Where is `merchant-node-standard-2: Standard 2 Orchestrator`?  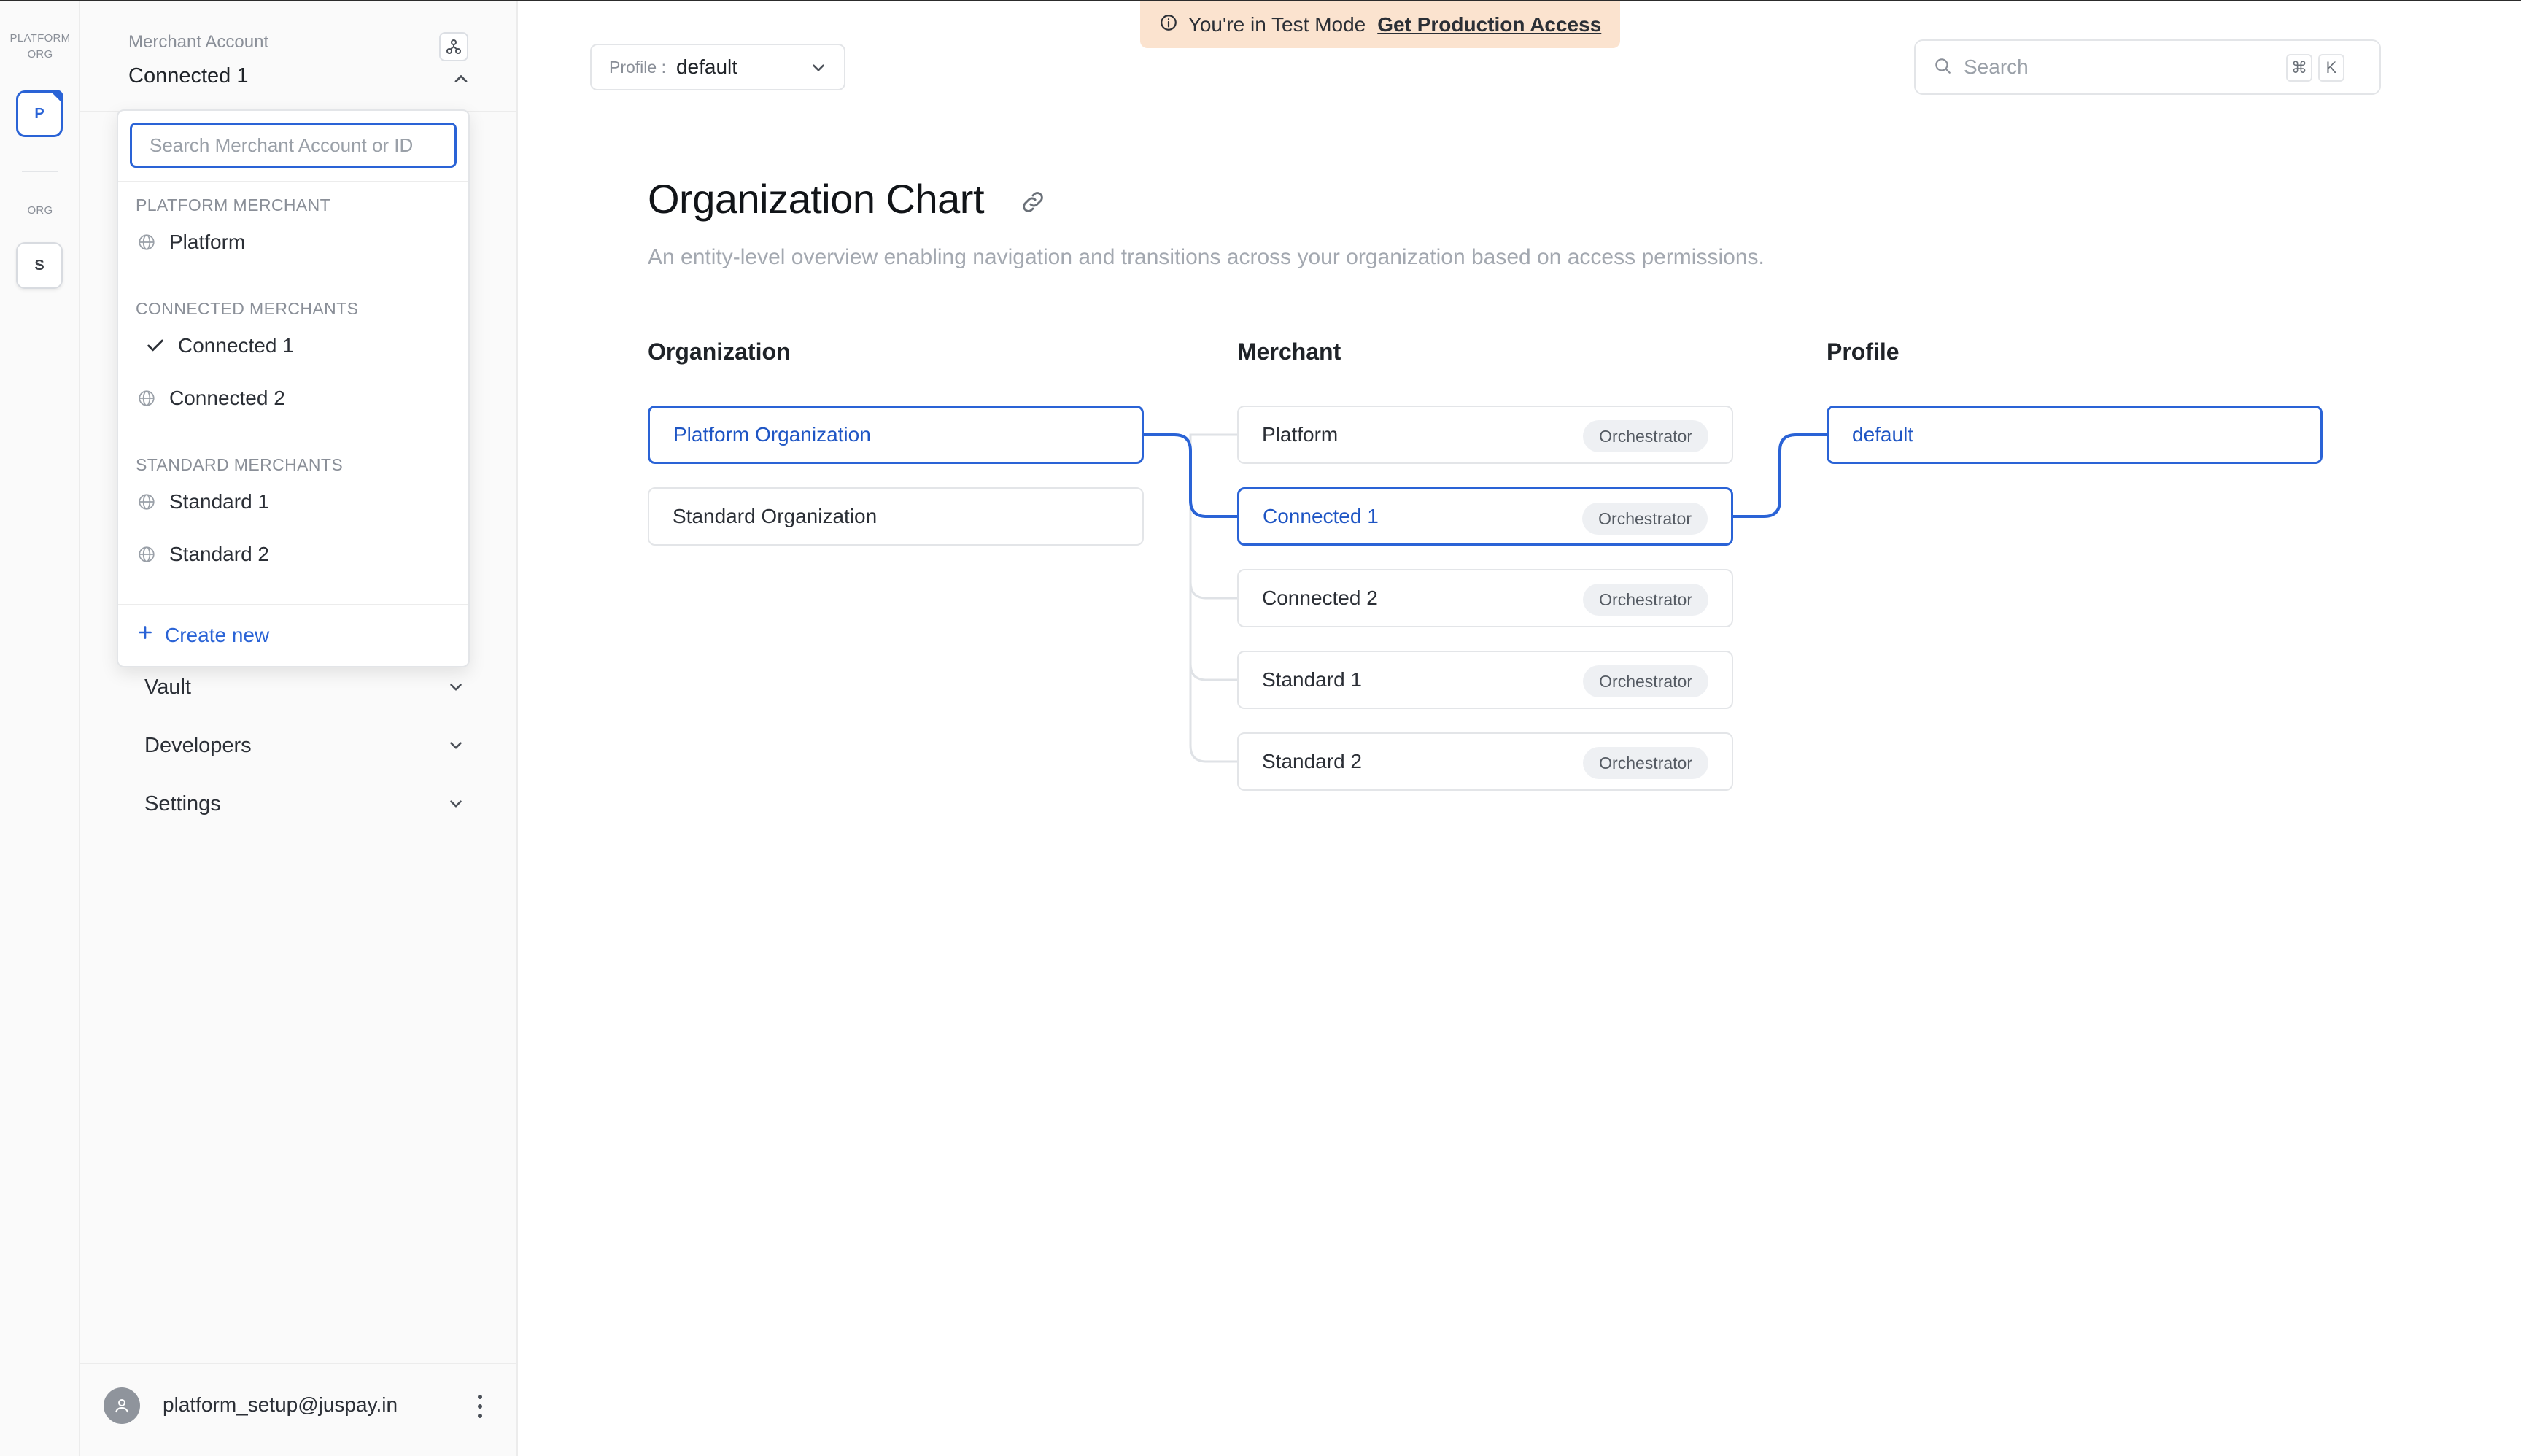
merchant-node-standard-2: Standard 2 Orchestrator is located at coordinates (1485, 761).